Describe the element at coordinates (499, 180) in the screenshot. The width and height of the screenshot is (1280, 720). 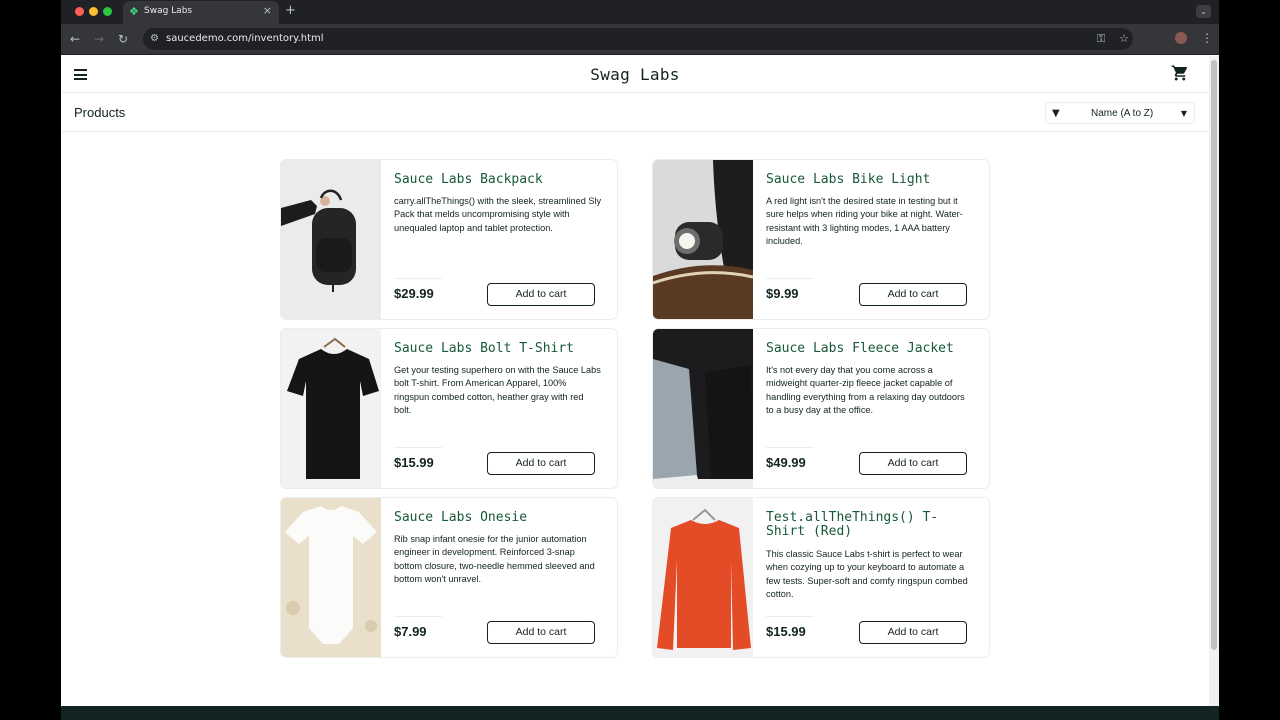
I see `item-name-link: Sauce Labs Backpack` at that location.